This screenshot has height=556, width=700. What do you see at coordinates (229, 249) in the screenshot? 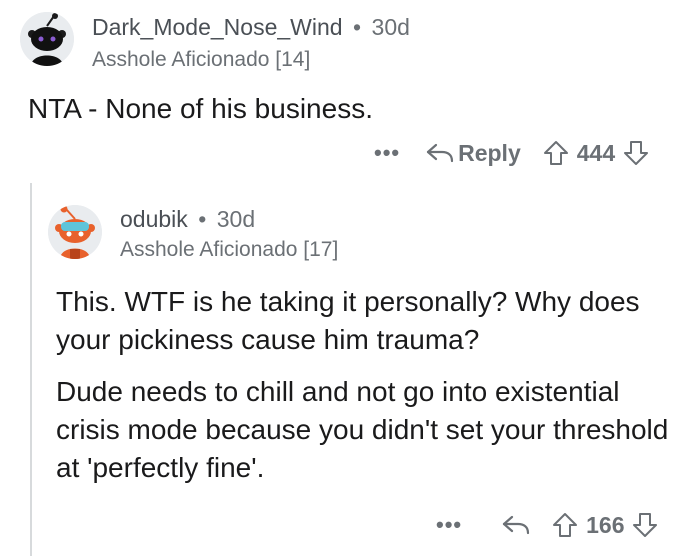
I see `user-flair: Asshole Aficionado [17]` at bounding box center [229, 249].